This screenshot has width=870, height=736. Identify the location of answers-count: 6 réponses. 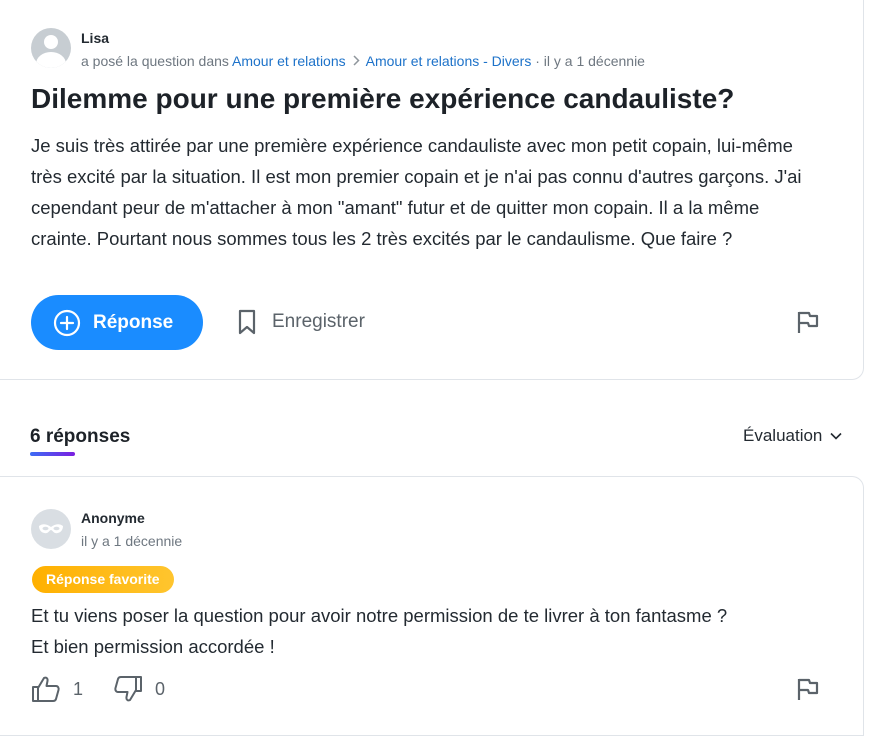
(80, 436).